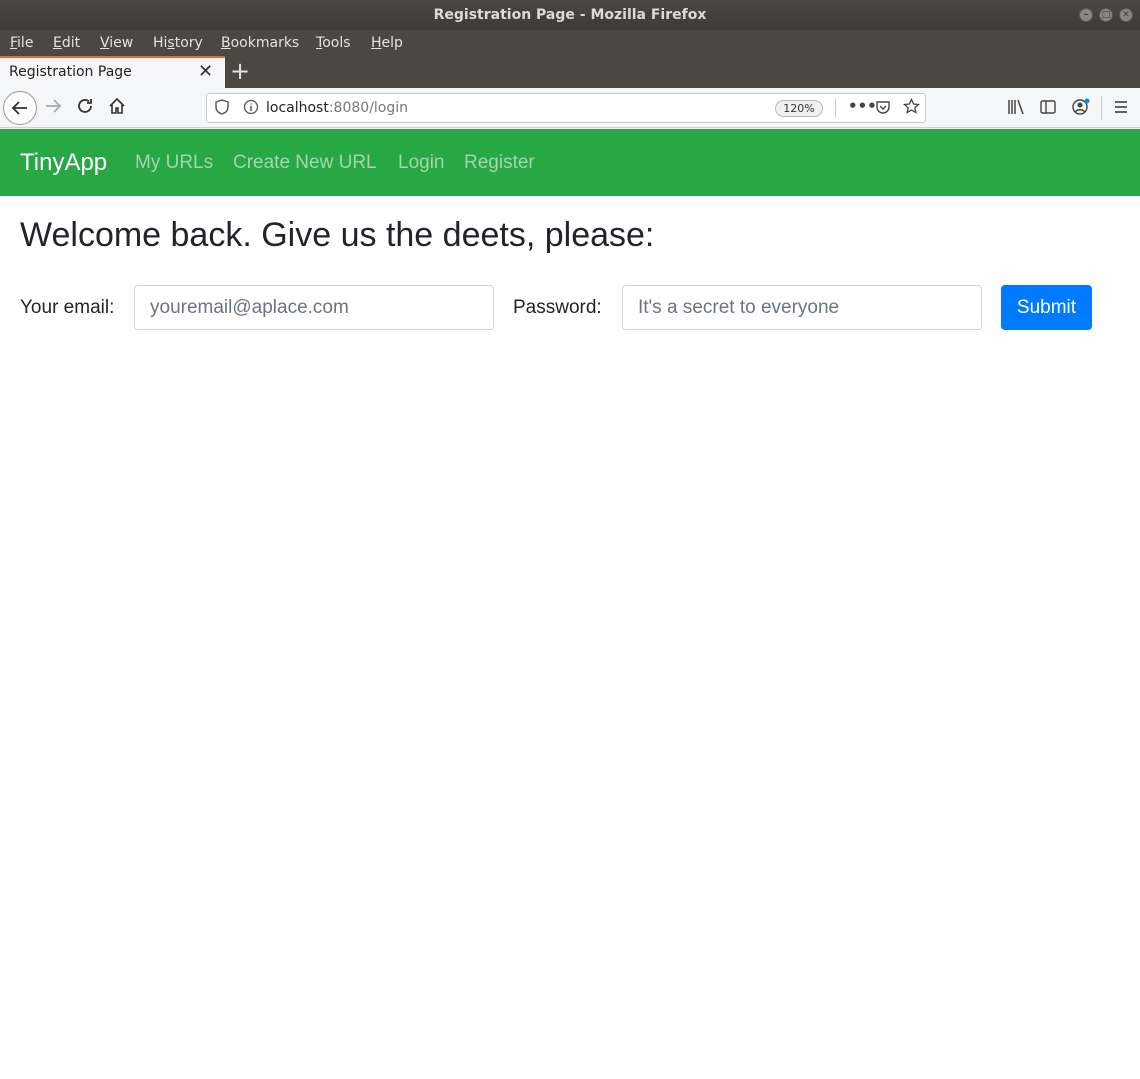  I want to click on close-tab-icon: ✕, so click(205, 72).